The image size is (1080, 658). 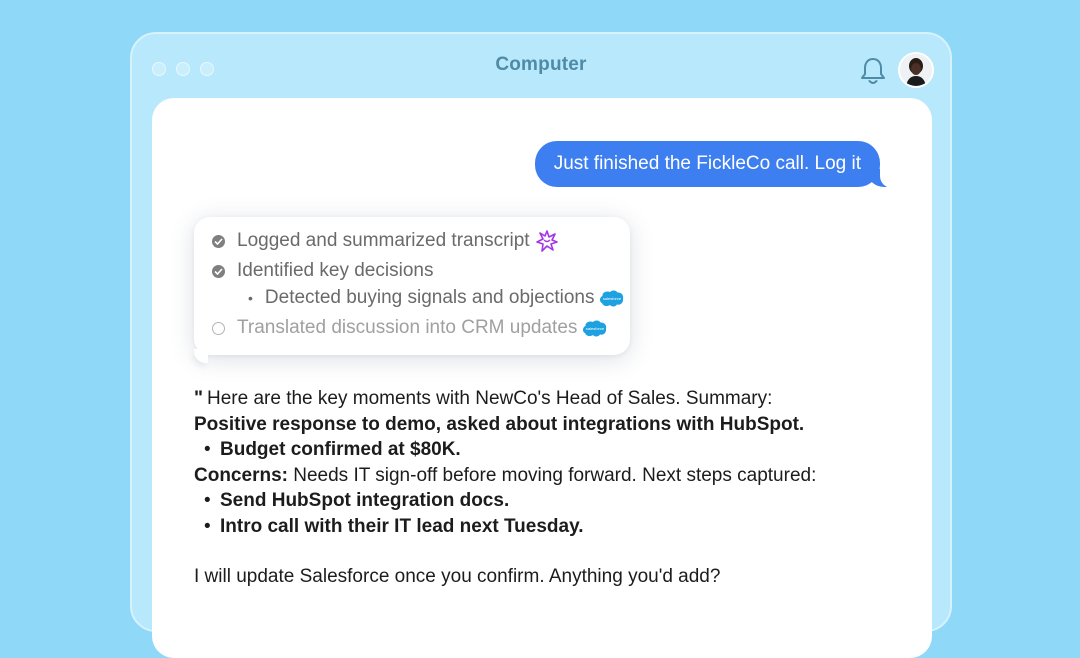 What do you see at coordinates (541, 64) in the screenshot?
I see `window-title: Computer` at bounding box center [541, 64].